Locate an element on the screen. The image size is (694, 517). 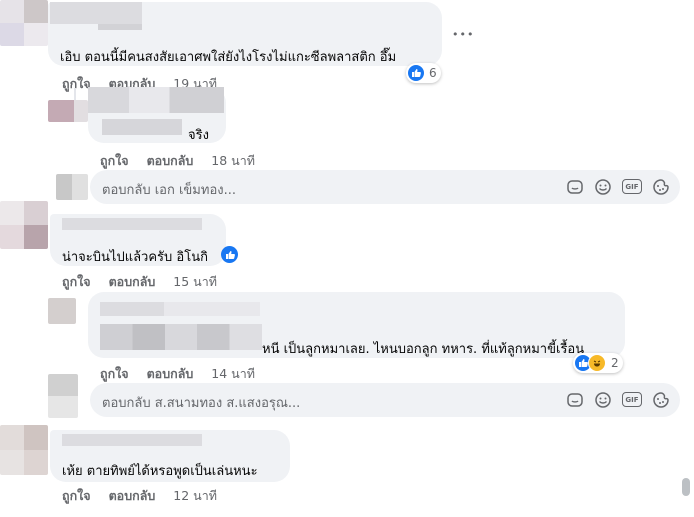
more-options-icon: ••• is located at coordinates (463, 34).